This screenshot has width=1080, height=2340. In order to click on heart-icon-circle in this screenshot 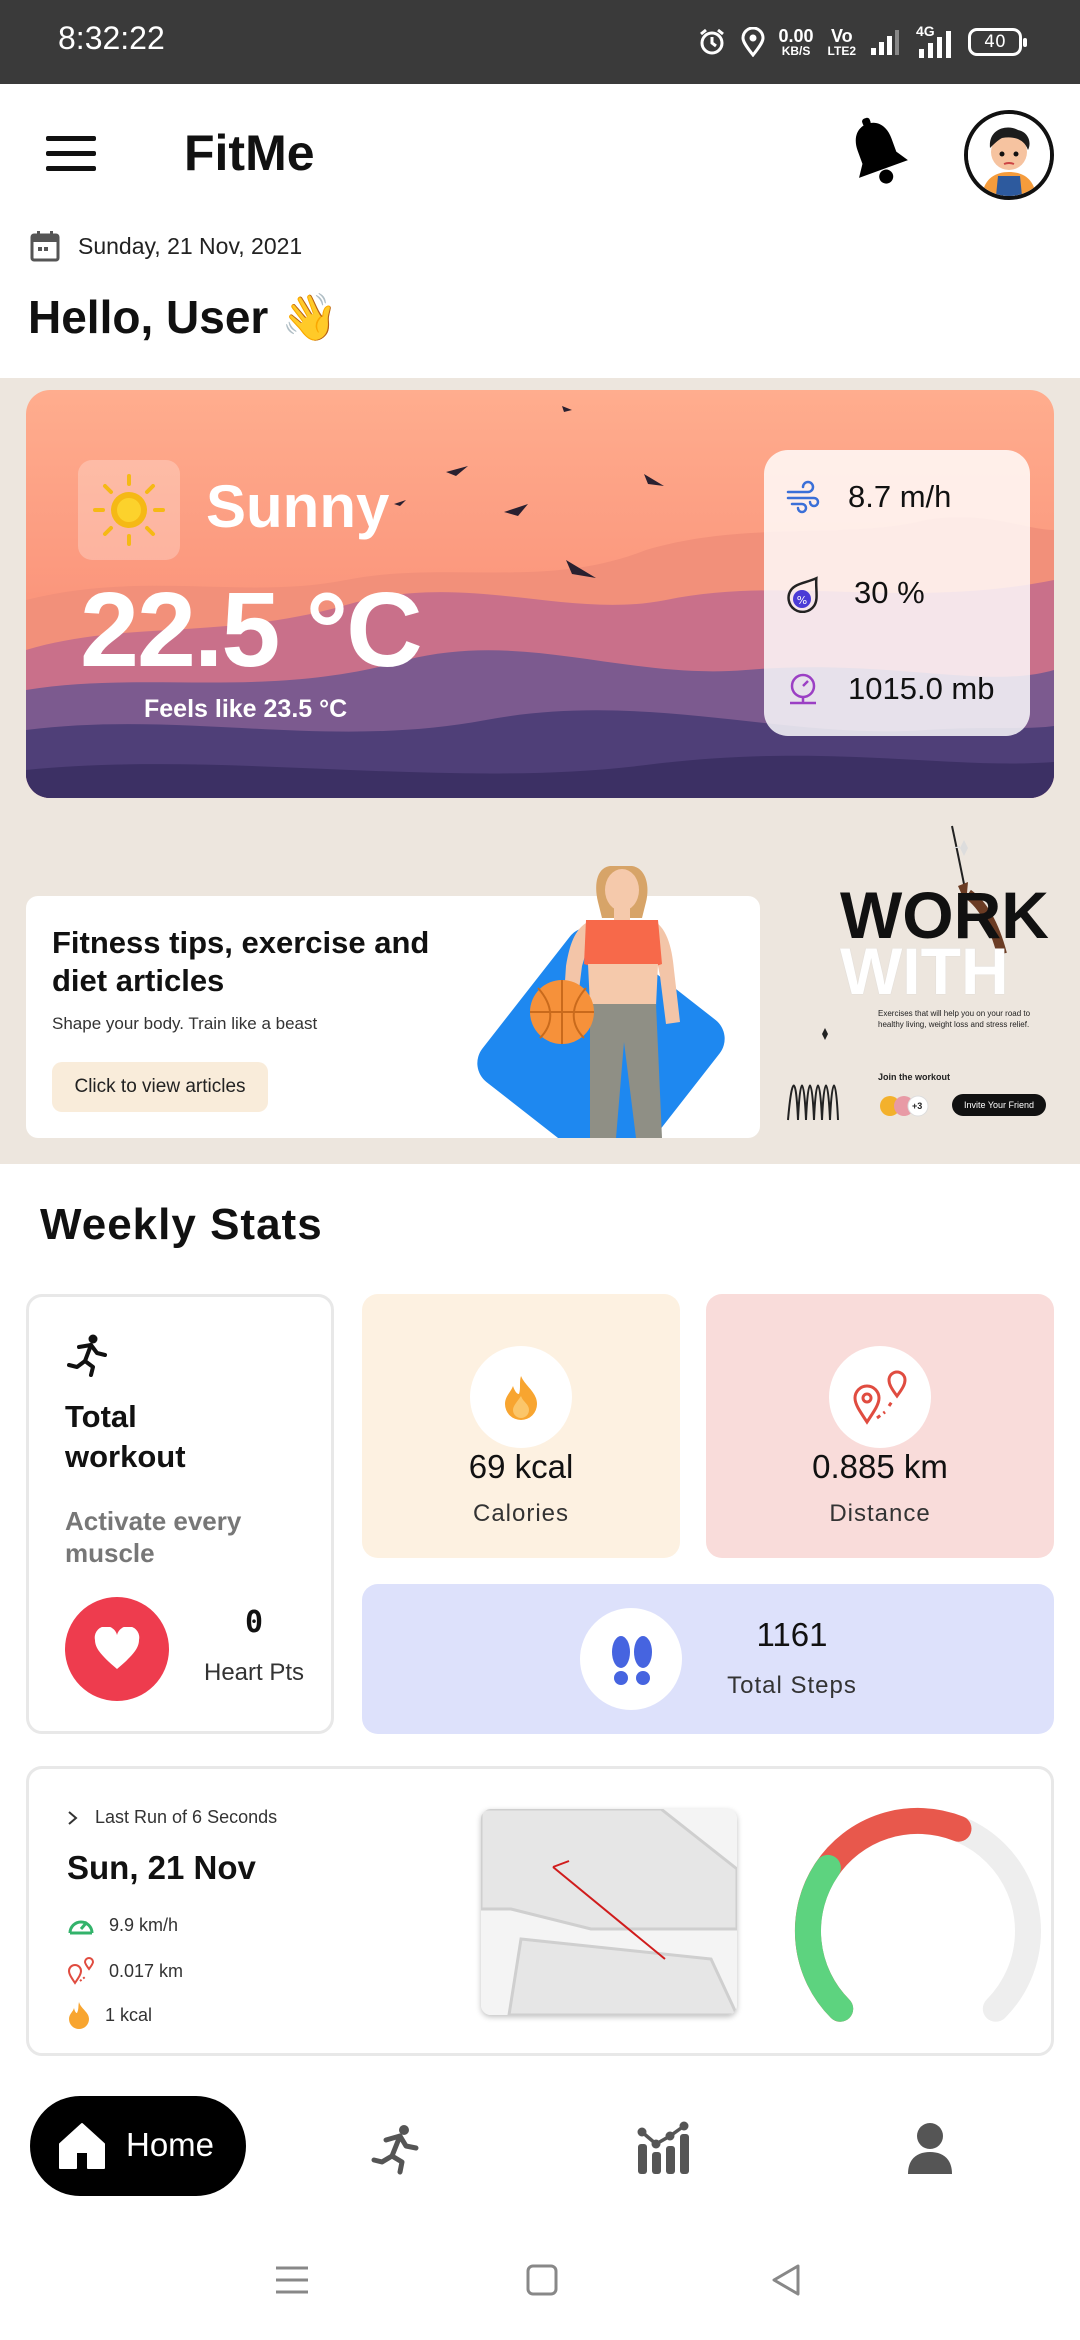, I will do `click(117, 1649)`.